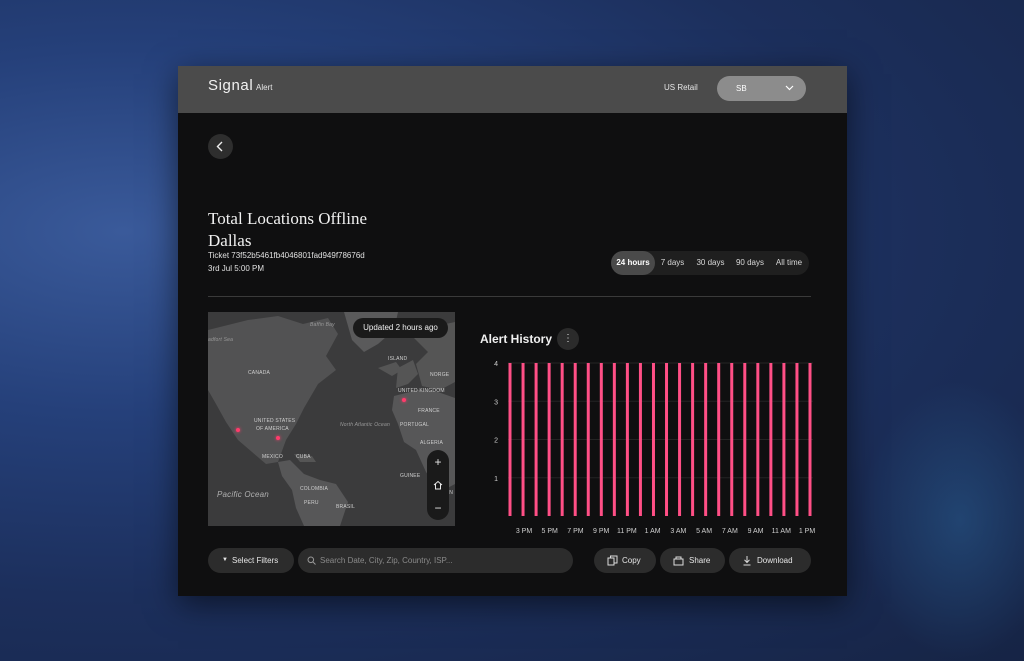 The height and width of the screenshot is (661, 1024). Describe the element at coordinates (251, 560) in the screenshot. I see `select-filters-button: ▼ Select Filters` at that location.